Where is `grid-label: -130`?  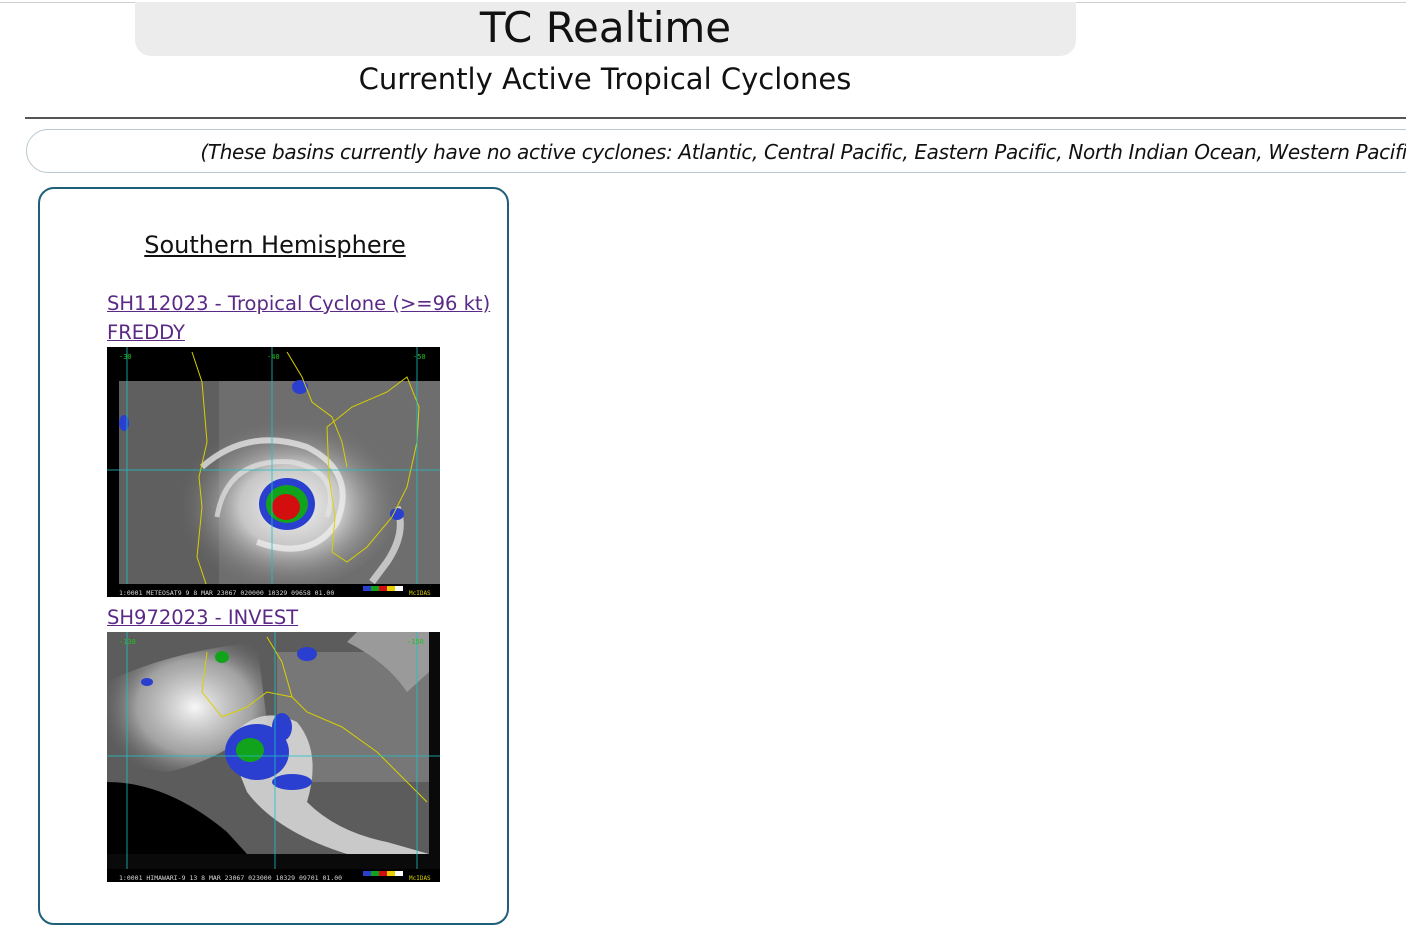
grid-label: -130 is located at coordinates (127, 642).